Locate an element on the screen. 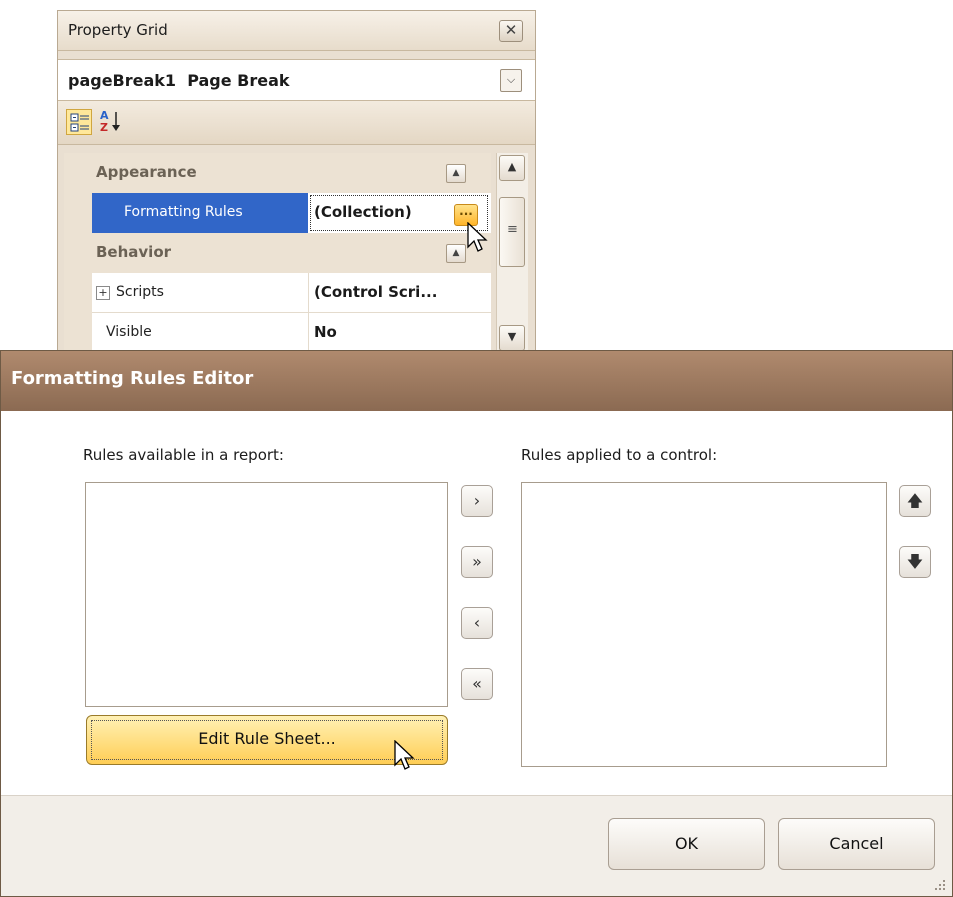 The image size is (953, 897). available-rules-label: Rules available in a report: is located at coordinates (183, 455).